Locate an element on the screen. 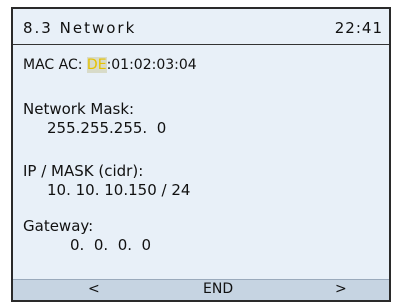  softkey-bar: < END > is located at coordinates (201, 289).